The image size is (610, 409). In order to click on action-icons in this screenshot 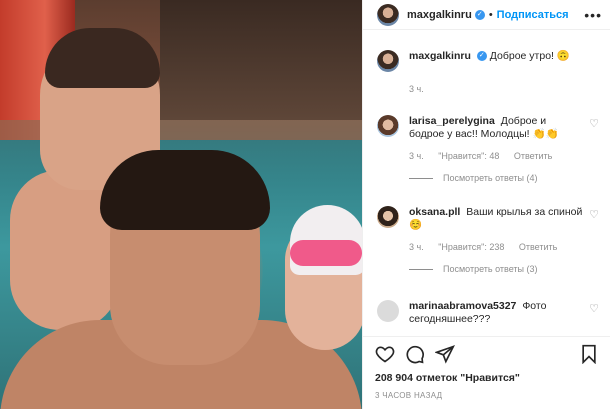, I will do `click(487, 354)`.